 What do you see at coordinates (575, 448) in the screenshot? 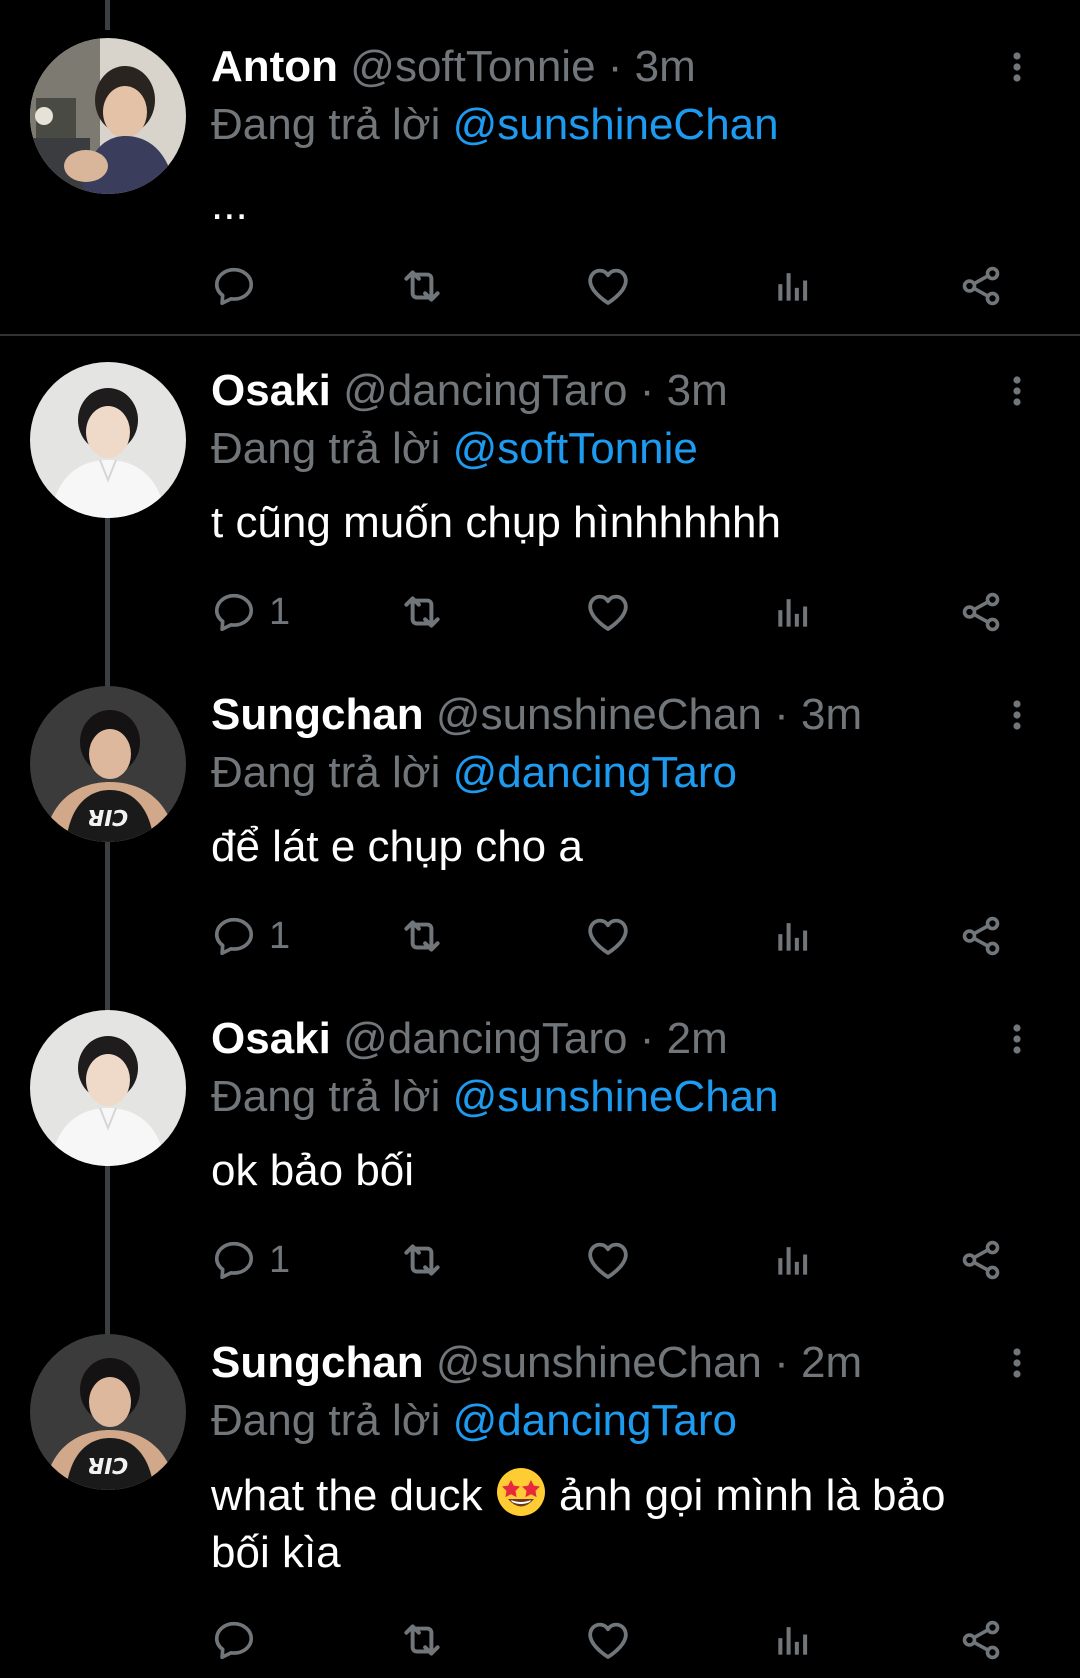
I see `mention-link: @softTonnie` at bounding box center [575, 448].